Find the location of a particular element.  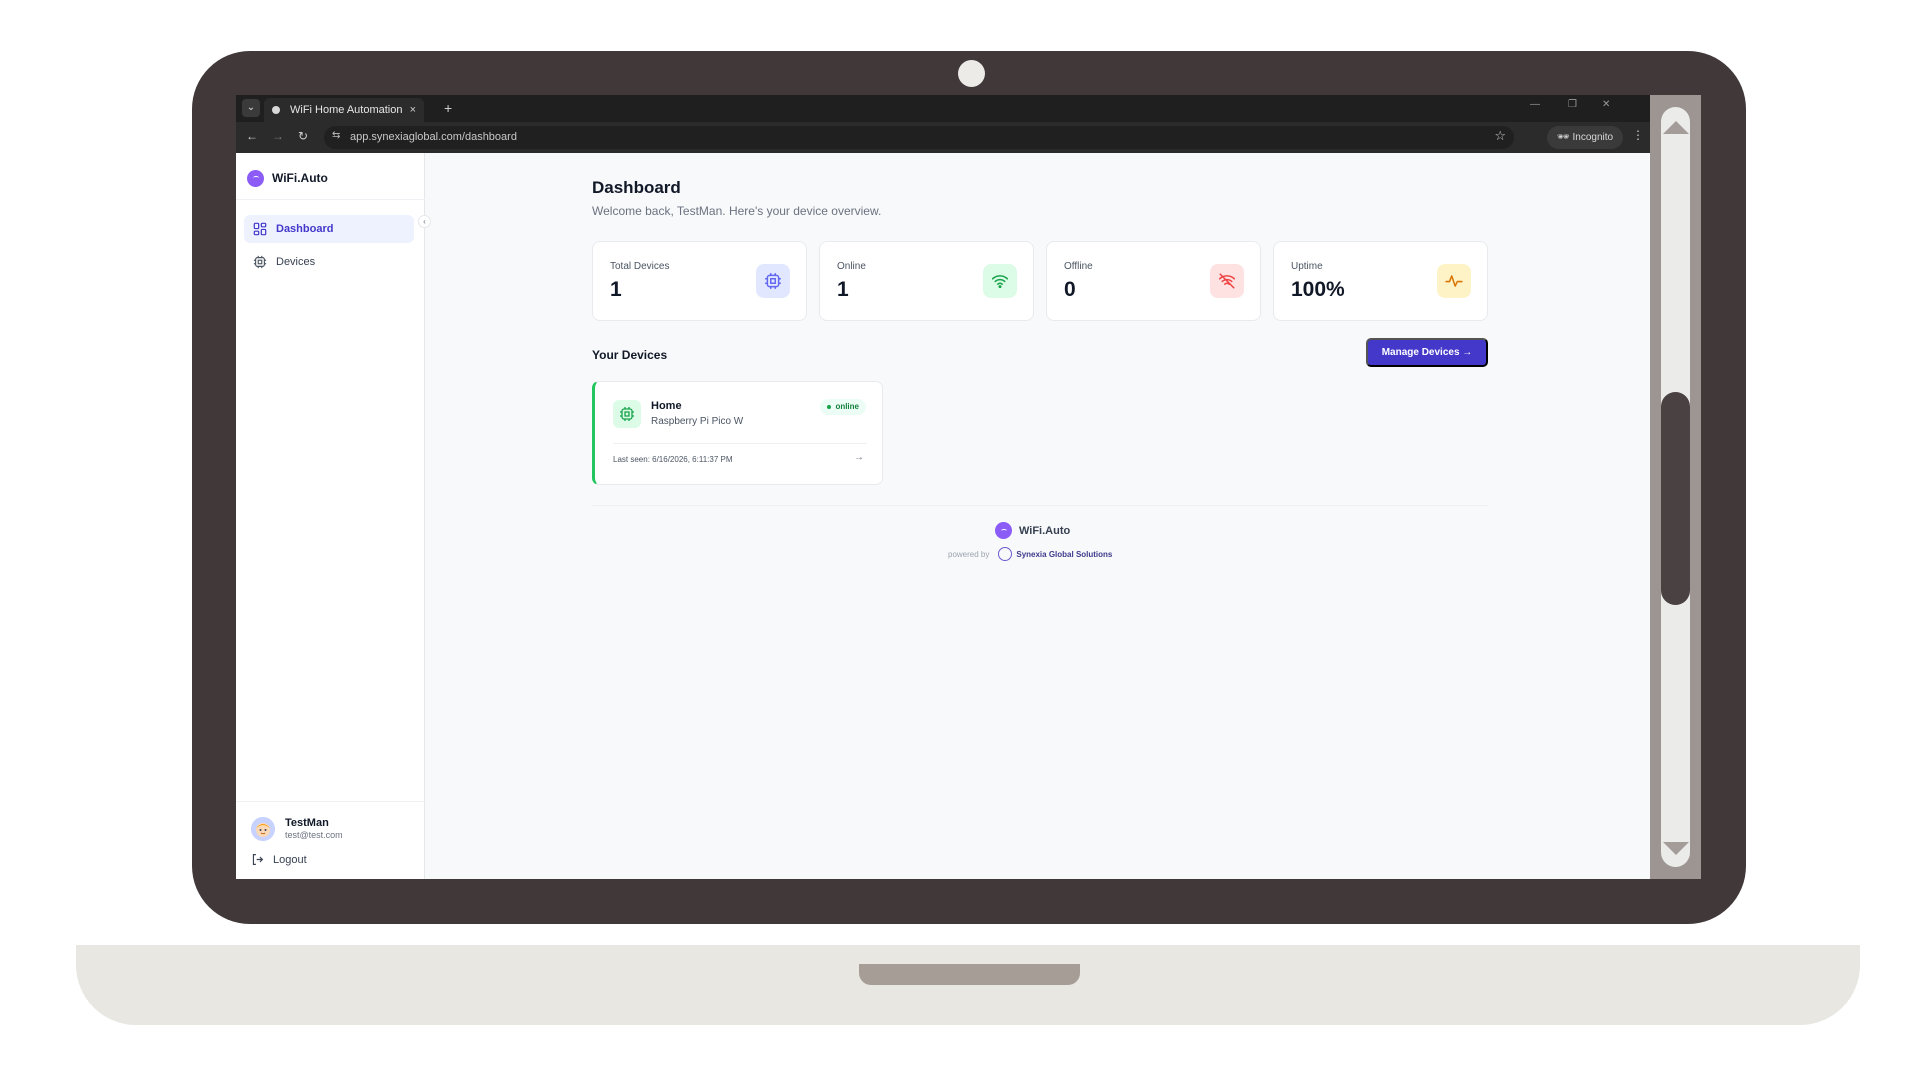

sidebar-item-dashboard: Dashboard is located at coordinates (329, 229).